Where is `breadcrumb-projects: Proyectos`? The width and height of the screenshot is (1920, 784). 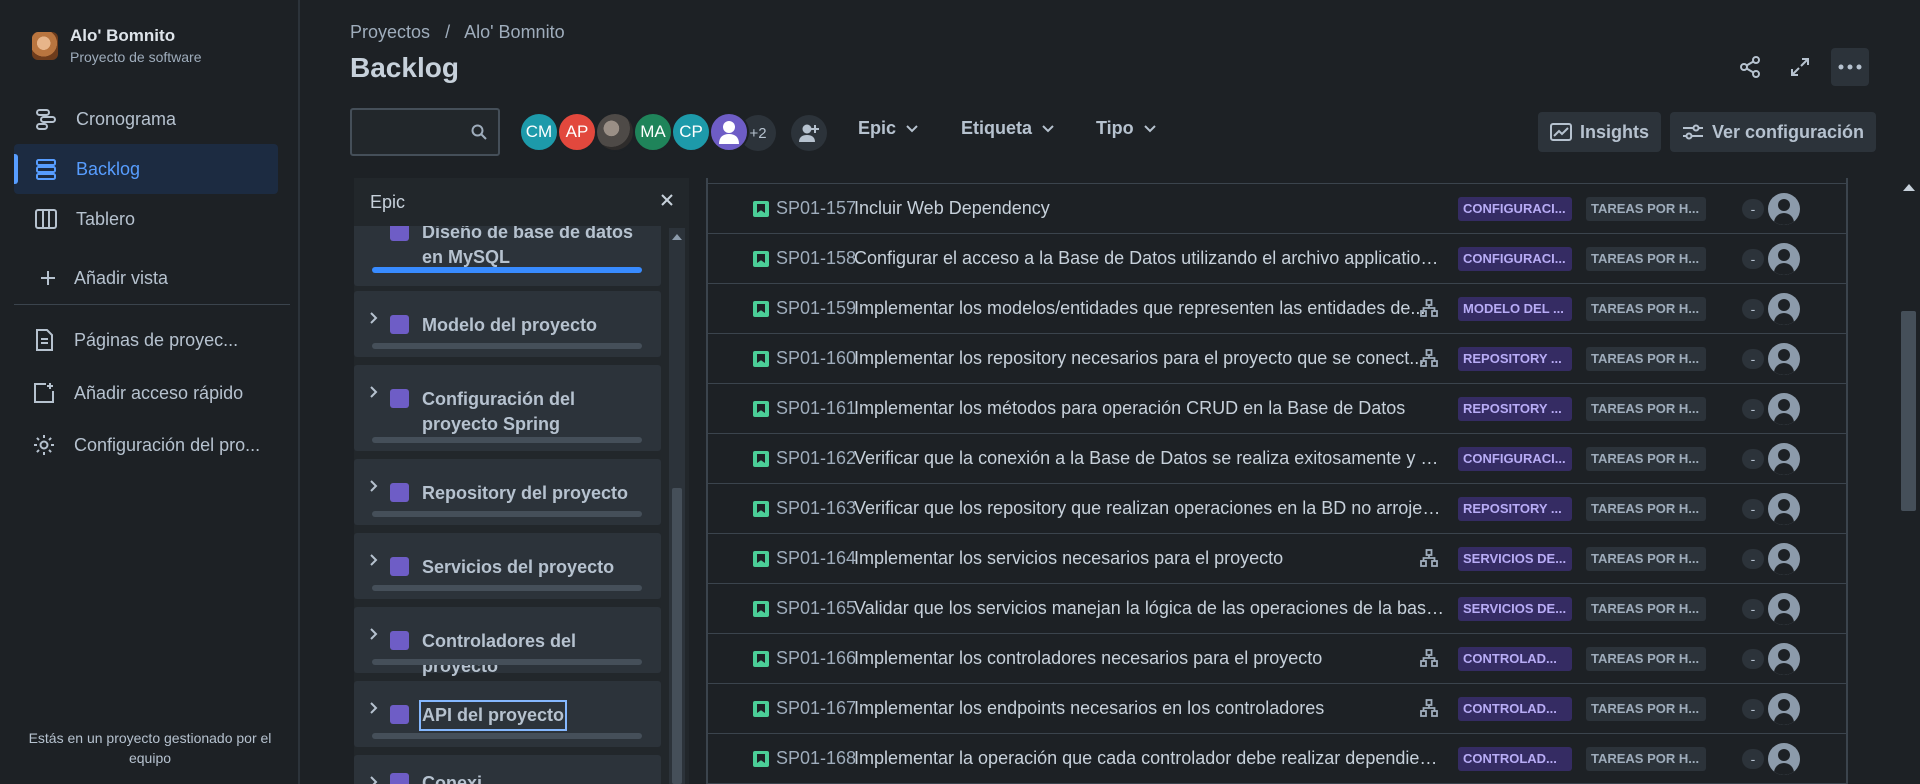 breadcrumb-projects: Proyectos is located at coordinates (390, 32).